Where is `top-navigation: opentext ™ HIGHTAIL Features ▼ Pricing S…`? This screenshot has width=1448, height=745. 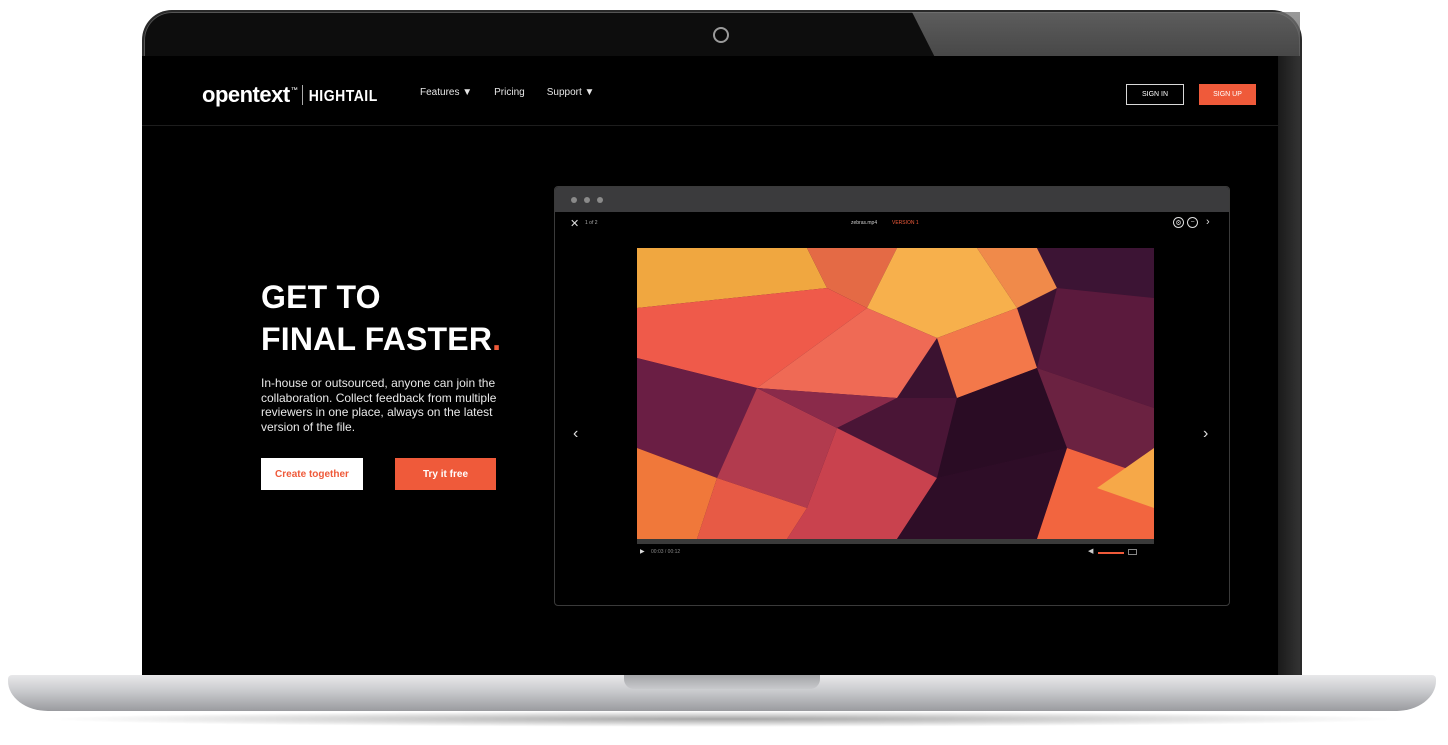
top-navigation: opentext ™ HIGHTAIL Features ▼ Pricing S… is located at coordinates (710, 91).